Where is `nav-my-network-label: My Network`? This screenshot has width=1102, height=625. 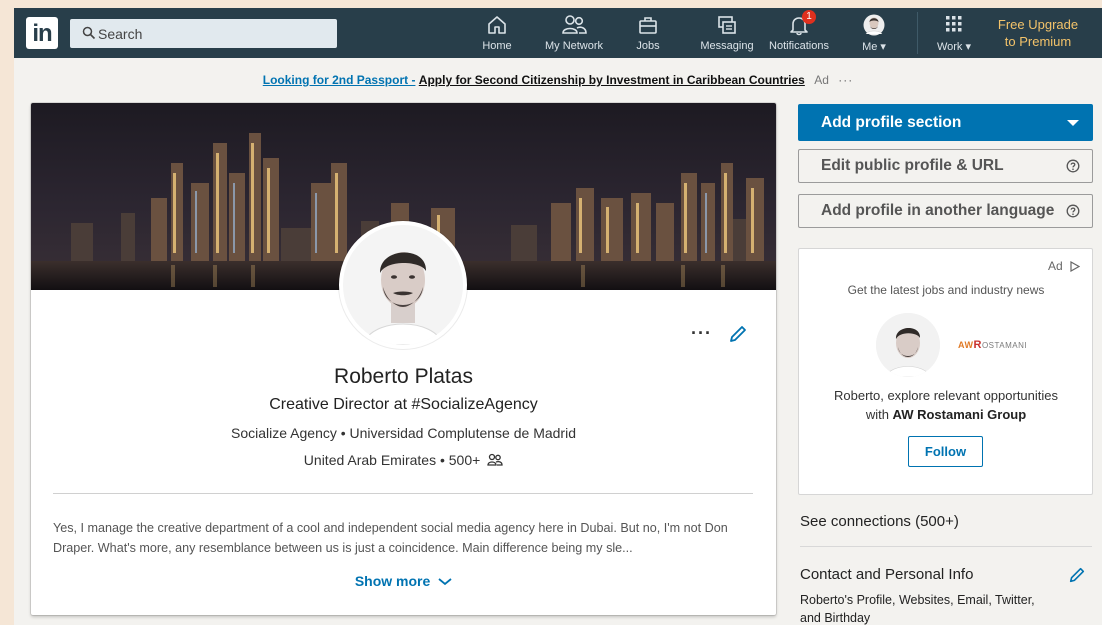
nav-my-network-label: My Network is located at coordinates (574, 46).